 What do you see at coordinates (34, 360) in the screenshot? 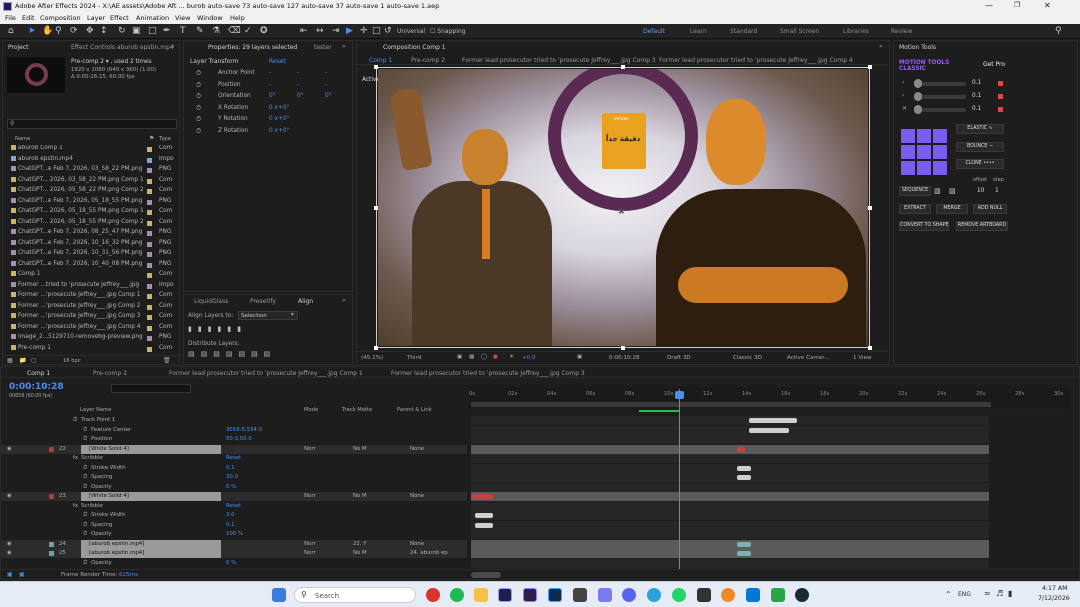
I see `new-comp-icon: ▢` at bounding box center [34, 360].